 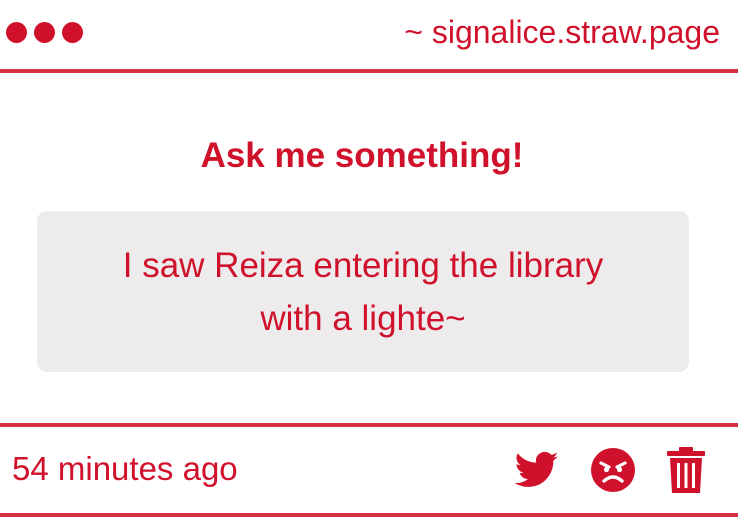 I want to click on delete-button, so click(x=686, y=470).